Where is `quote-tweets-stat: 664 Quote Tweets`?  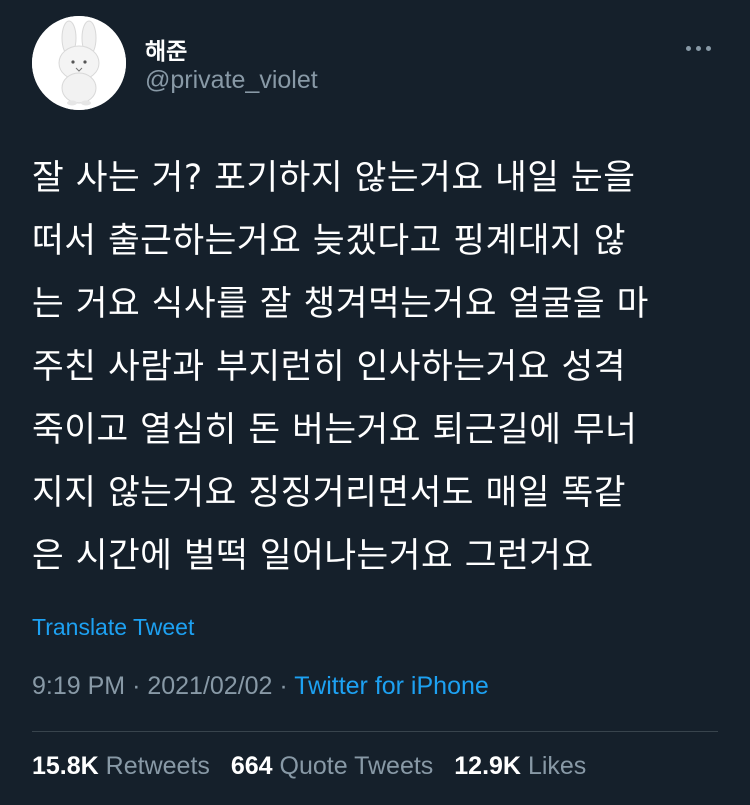 quote-tweets-stat: 664 Quote Tweets is located at coordinates (332, 766).